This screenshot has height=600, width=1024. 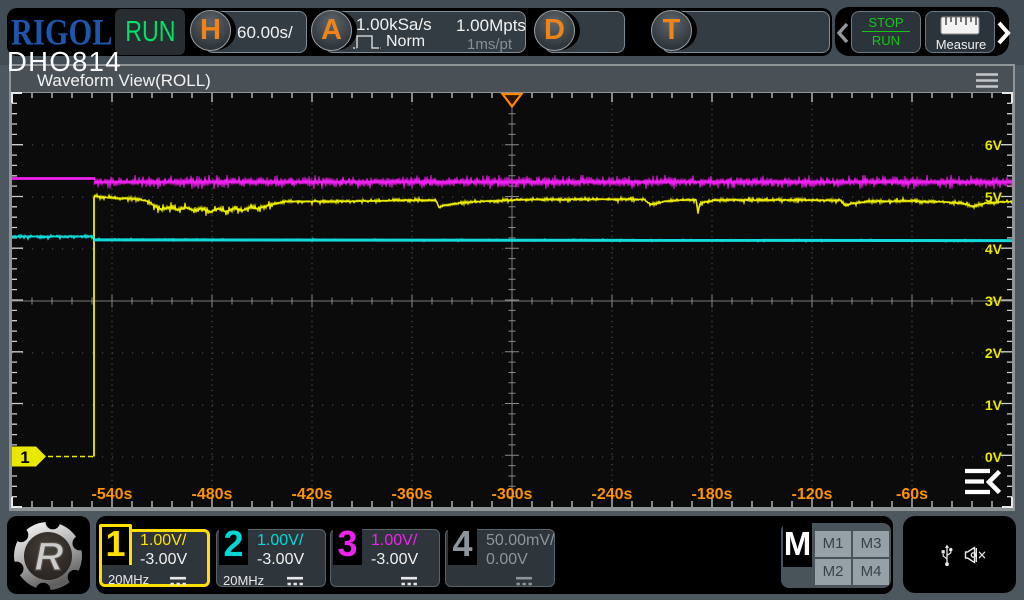 What do you see at coordinates (712, 494) in the screenshot?
I see `svg-text: -180s` at bounding box center [712, 494].